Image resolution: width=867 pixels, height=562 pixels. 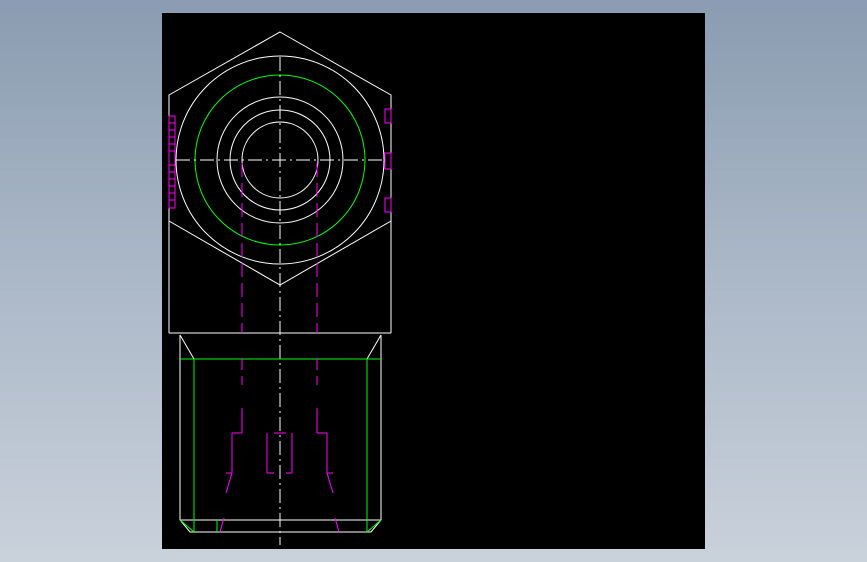 What do you see at coordinates (374, 347) in the screenshot?
I see `top-chamfer-right` at bounding box center [374, 347].